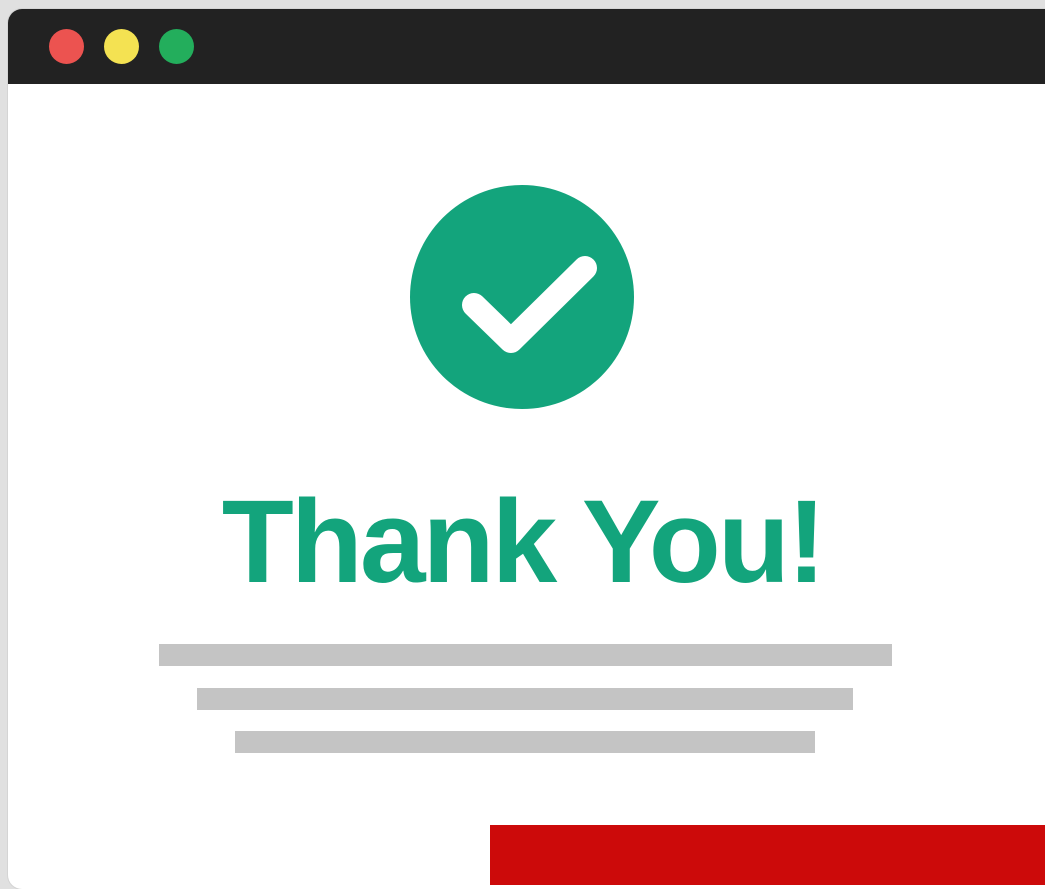 This screenshot has width=1045, height=889. I want to click on minimize-button, so click(121, 46).